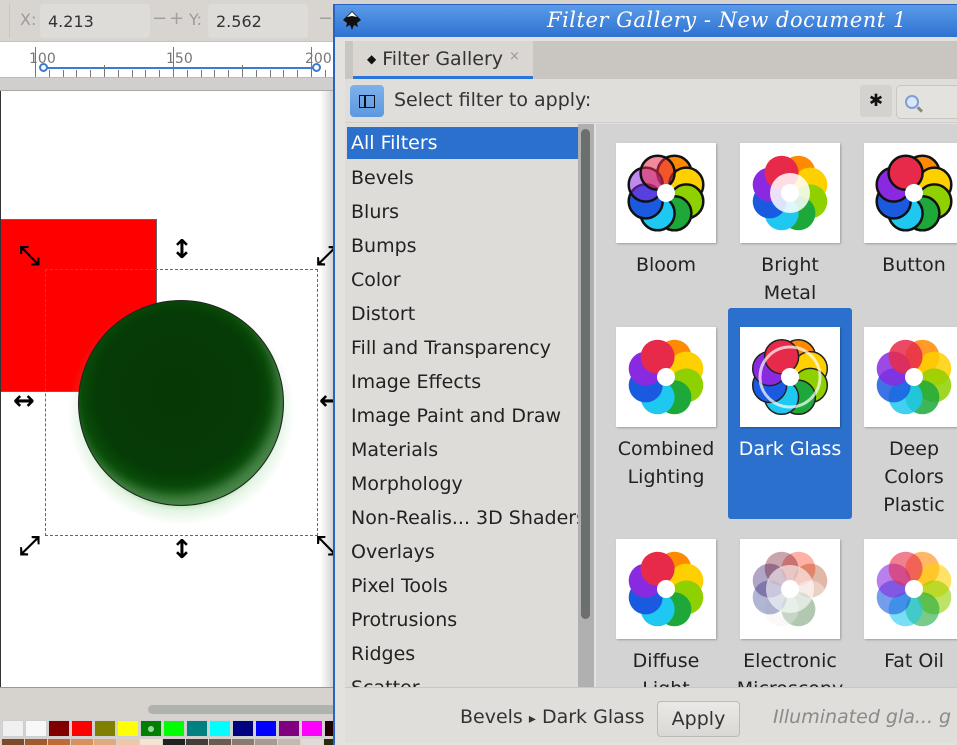 This screenshot has width=957, height=745. Describe the element at coordinates (463, 143) in the screenshot. I see `category-item: All Filters` at that location.